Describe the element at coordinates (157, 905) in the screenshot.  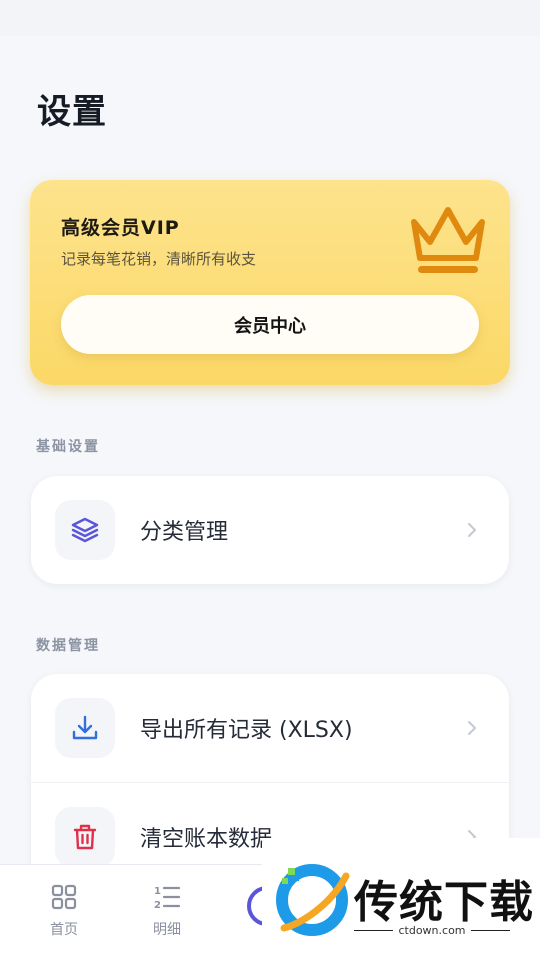
I see `svg-text: 2` at that location.